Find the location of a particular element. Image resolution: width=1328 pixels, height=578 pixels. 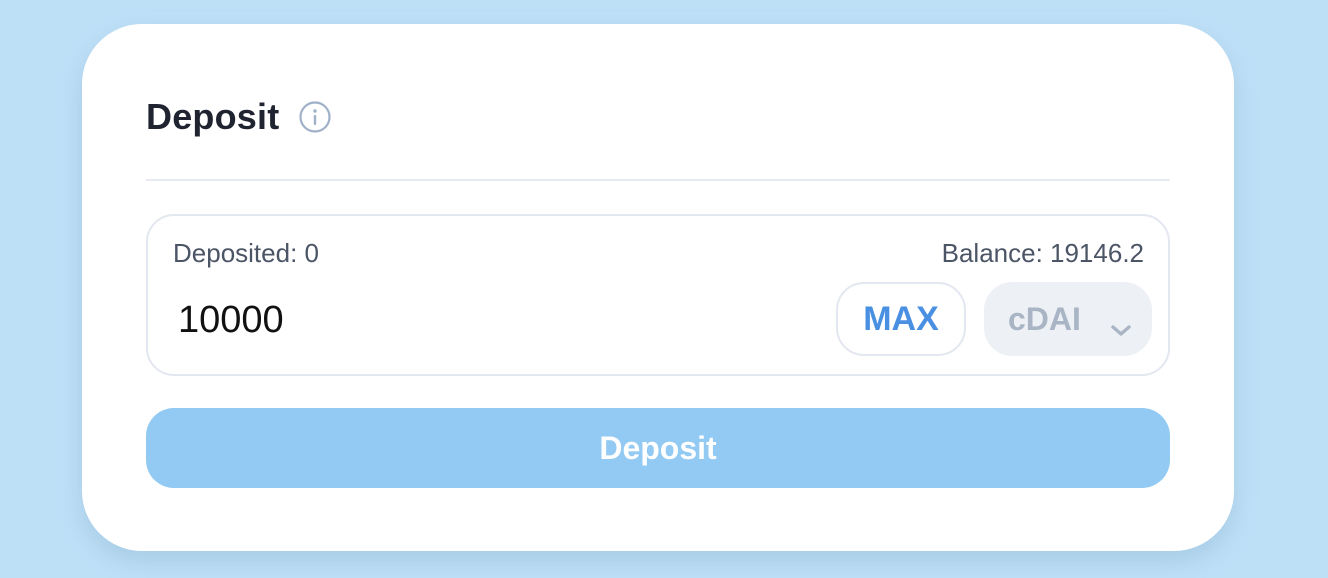

deposited-amount-label: Deposited: 0 is located at coordinates (246, 253).